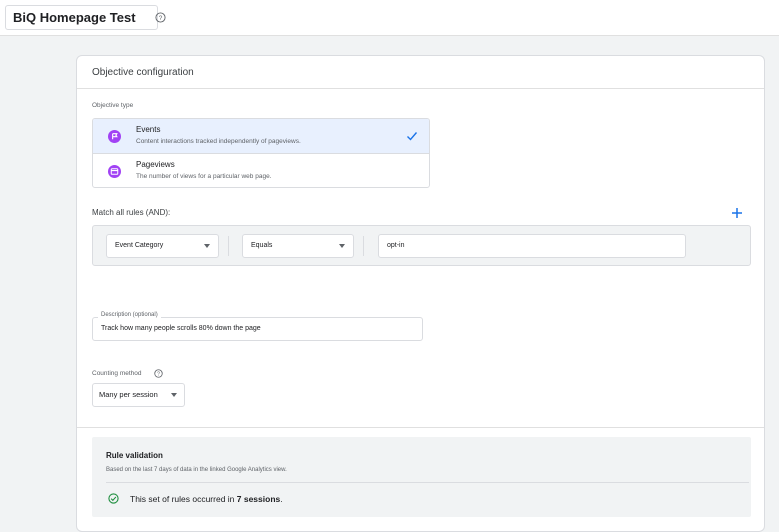 This screenshot has height=532, width=779. Describe the element at coordinates (114, 136) in the screenshot. I see `events-flag-icon` at that location.